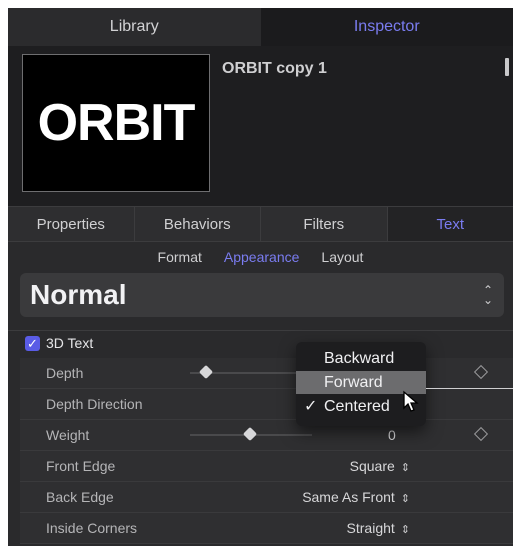 The image size is (513, 546). Describe the element at coordinates (134, 27) in the screenshot. I see `tab-library: Library` at that location.